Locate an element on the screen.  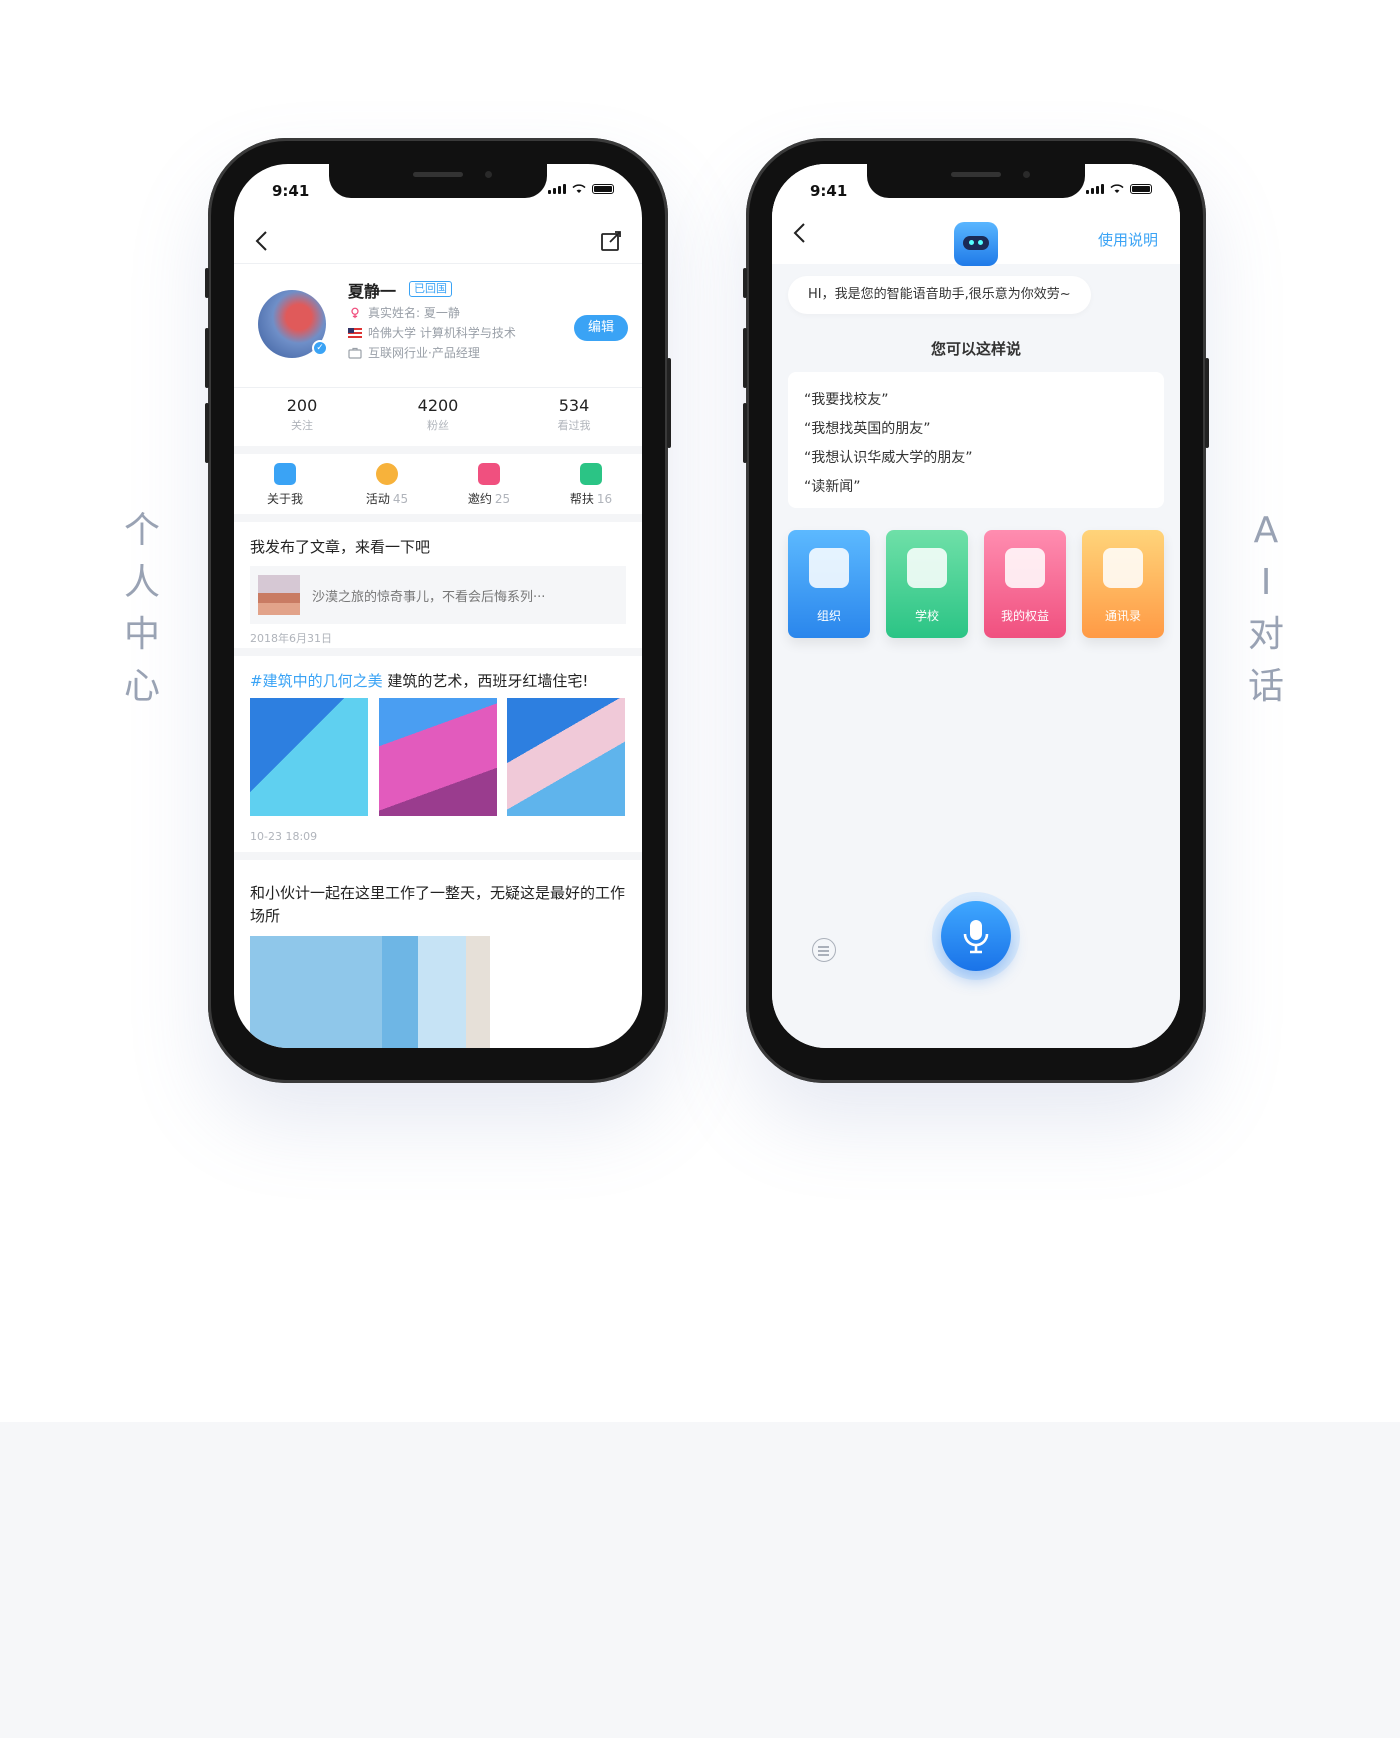
quick-invite: 邀约 25 is located at coordinates (489, 484).